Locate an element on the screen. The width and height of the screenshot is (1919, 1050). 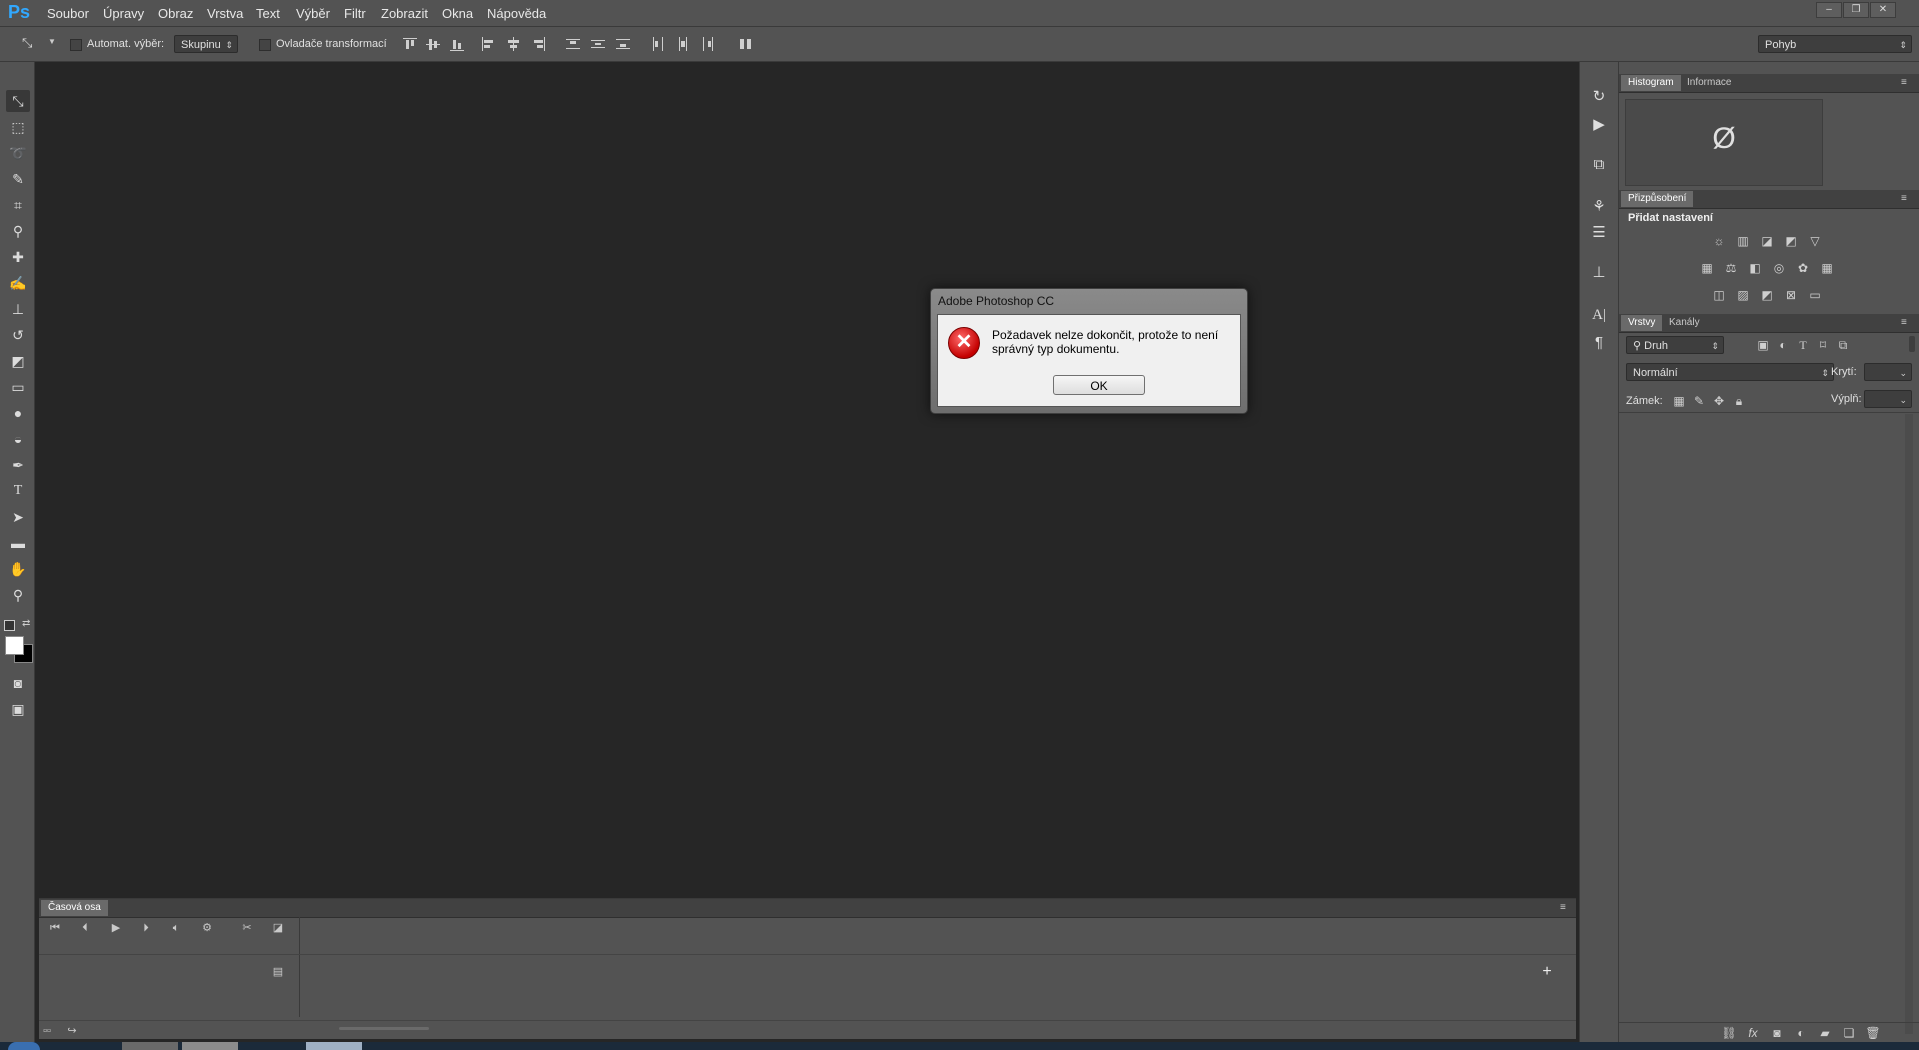
audio-icon: 🔈︎ is located at coordinates (176, 928).